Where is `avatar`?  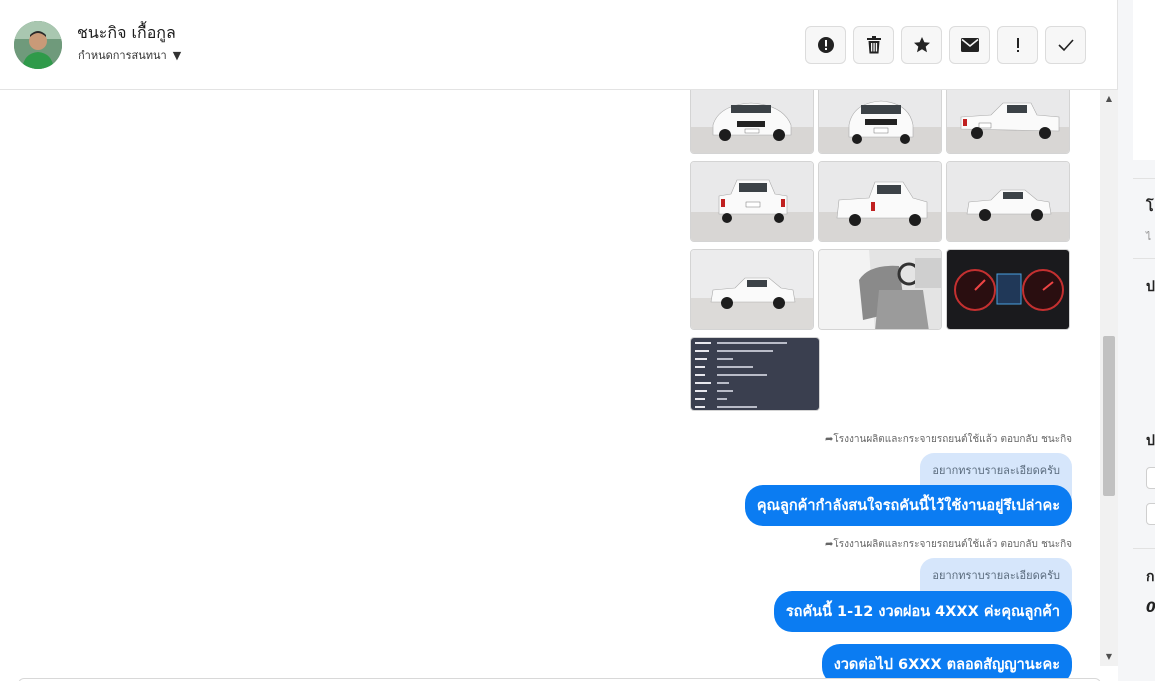
avatar is located at coordinates (38, 45).